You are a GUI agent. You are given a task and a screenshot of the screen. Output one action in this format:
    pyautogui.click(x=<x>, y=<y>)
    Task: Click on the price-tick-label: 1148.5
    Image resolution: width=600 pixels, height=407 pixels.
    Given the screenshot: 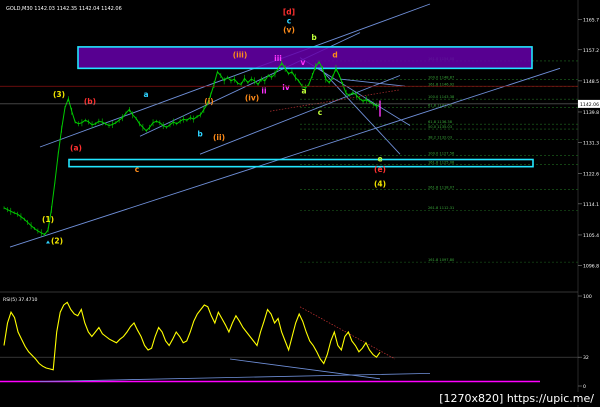 What is the action you would take?
    pyautogui.click(x=591, y=82)
    